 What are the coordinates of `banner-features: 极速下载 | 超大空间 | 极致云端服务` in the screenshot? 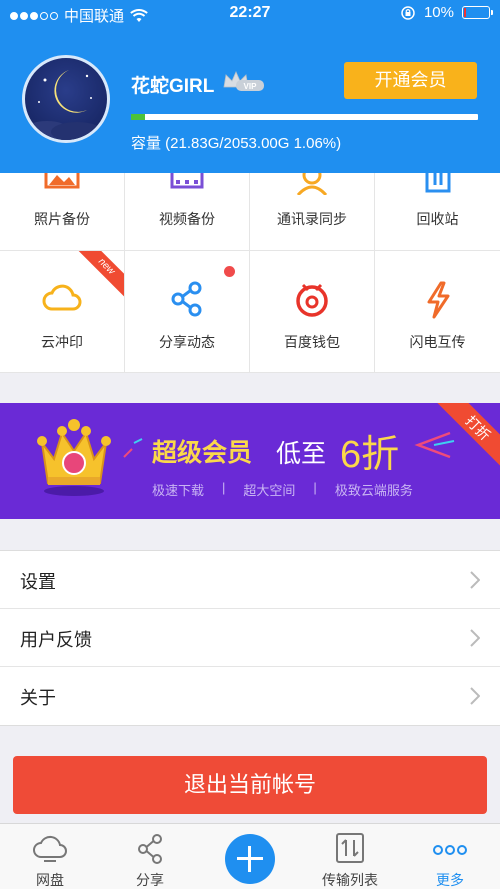 It's located at (282, 489).